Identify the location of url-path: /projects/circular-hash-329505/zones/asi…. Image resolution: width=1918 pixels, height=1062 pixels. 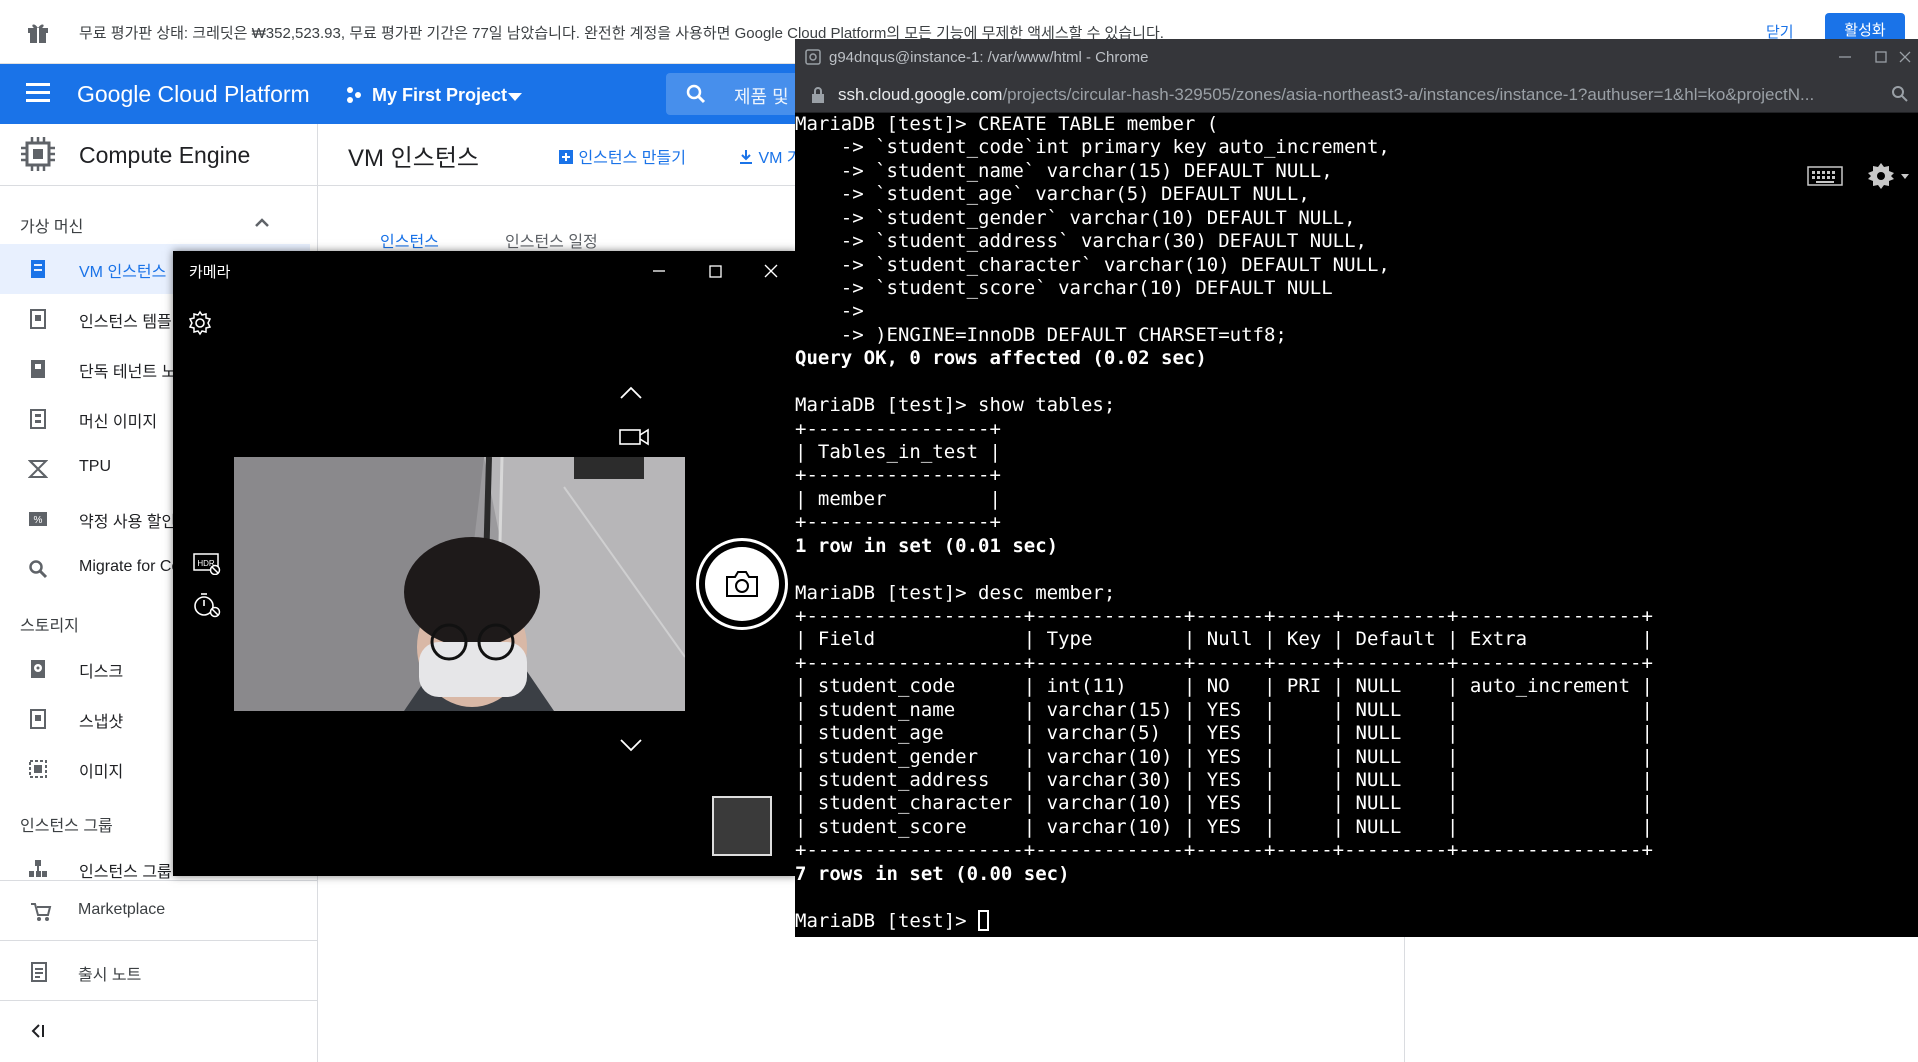
(1408, 94).